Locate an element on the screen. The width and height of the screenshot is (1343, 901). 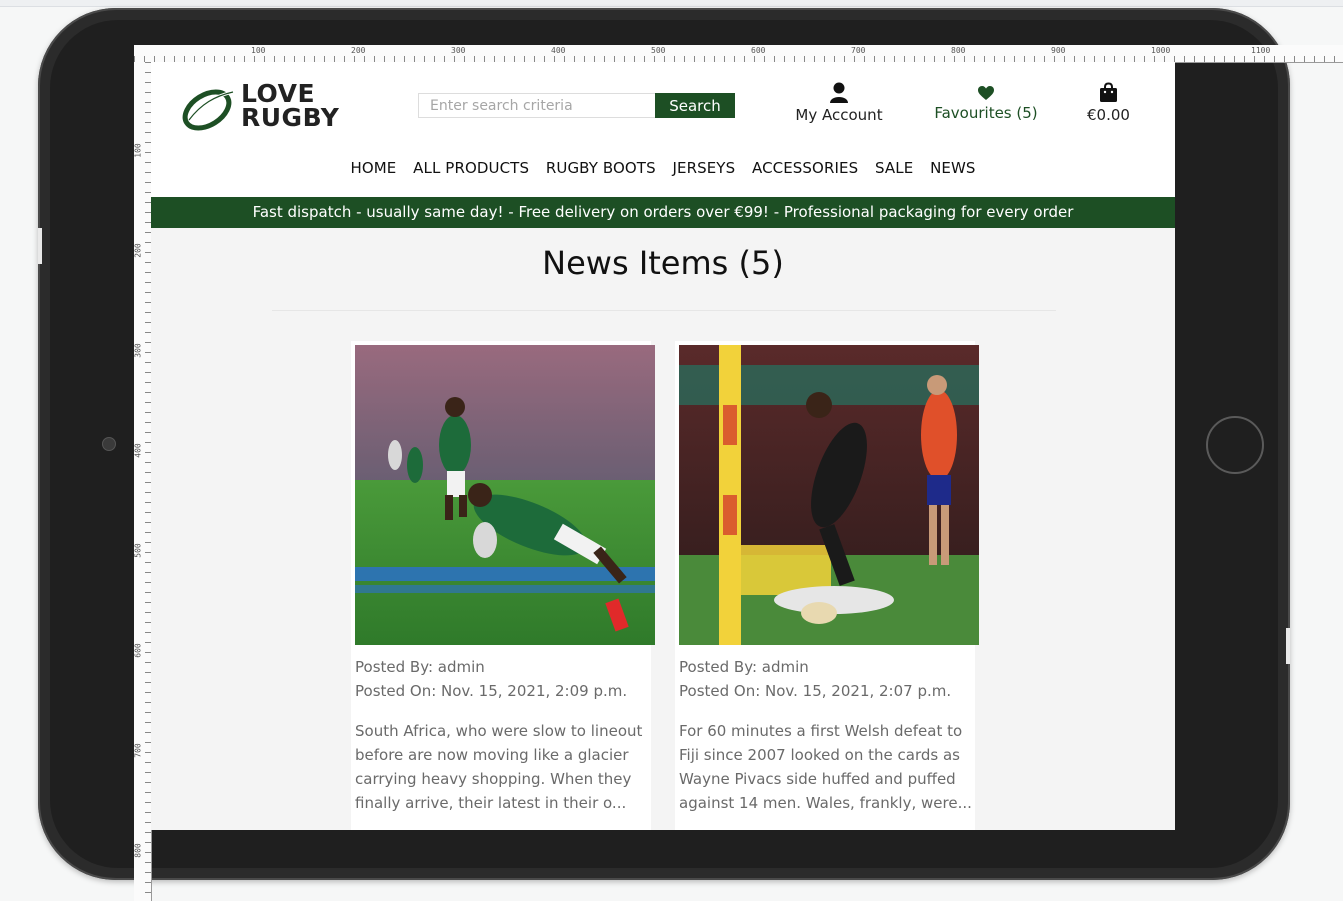
nav-sale: SALE is located at coordinates (894, 168).